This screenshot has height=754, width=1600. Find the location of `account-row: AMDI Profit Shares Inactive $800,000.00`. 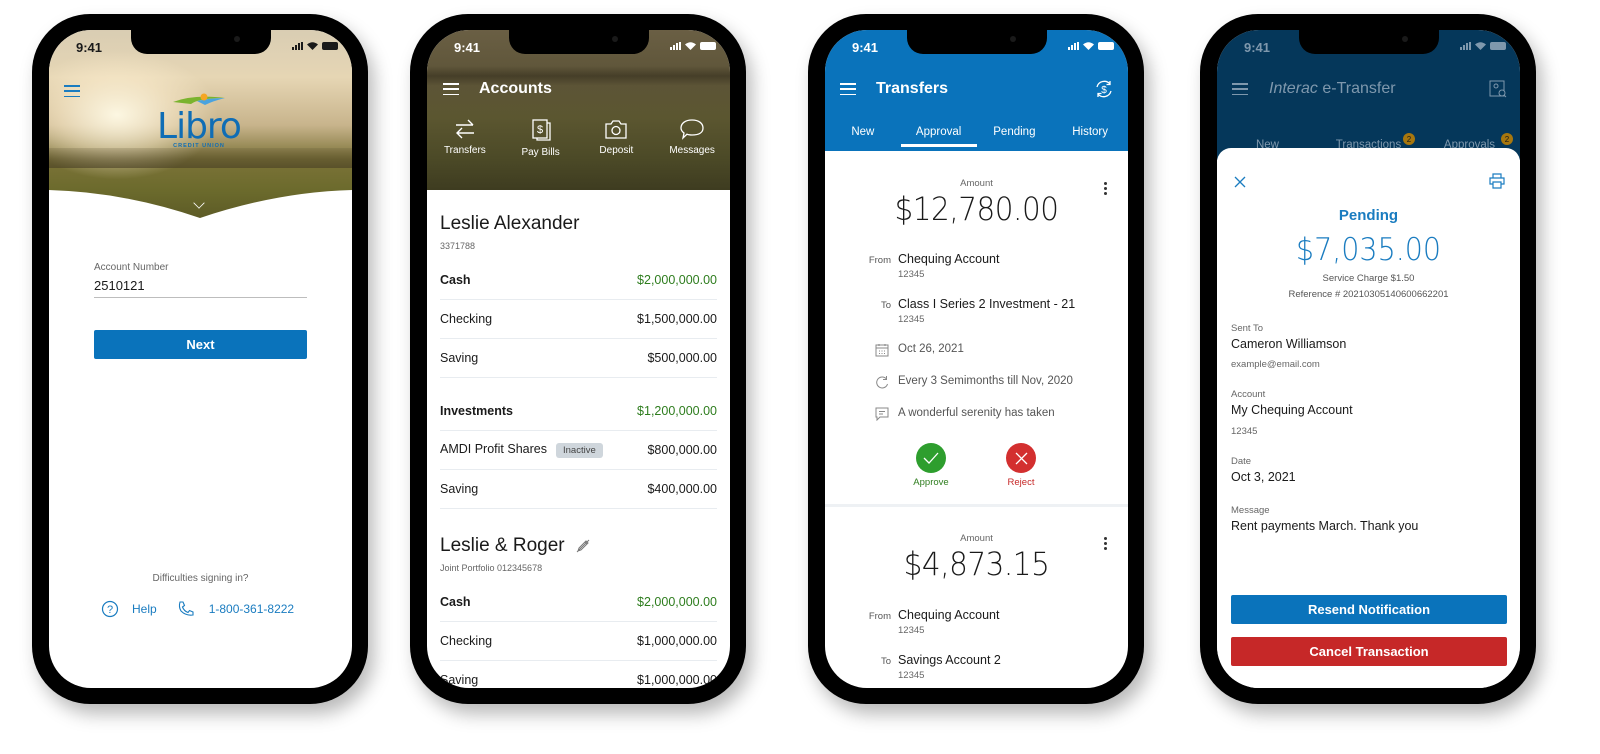

account-row: AMDI Profit Shares Inactive $800,000.00 is located at coordinates (578, 450).